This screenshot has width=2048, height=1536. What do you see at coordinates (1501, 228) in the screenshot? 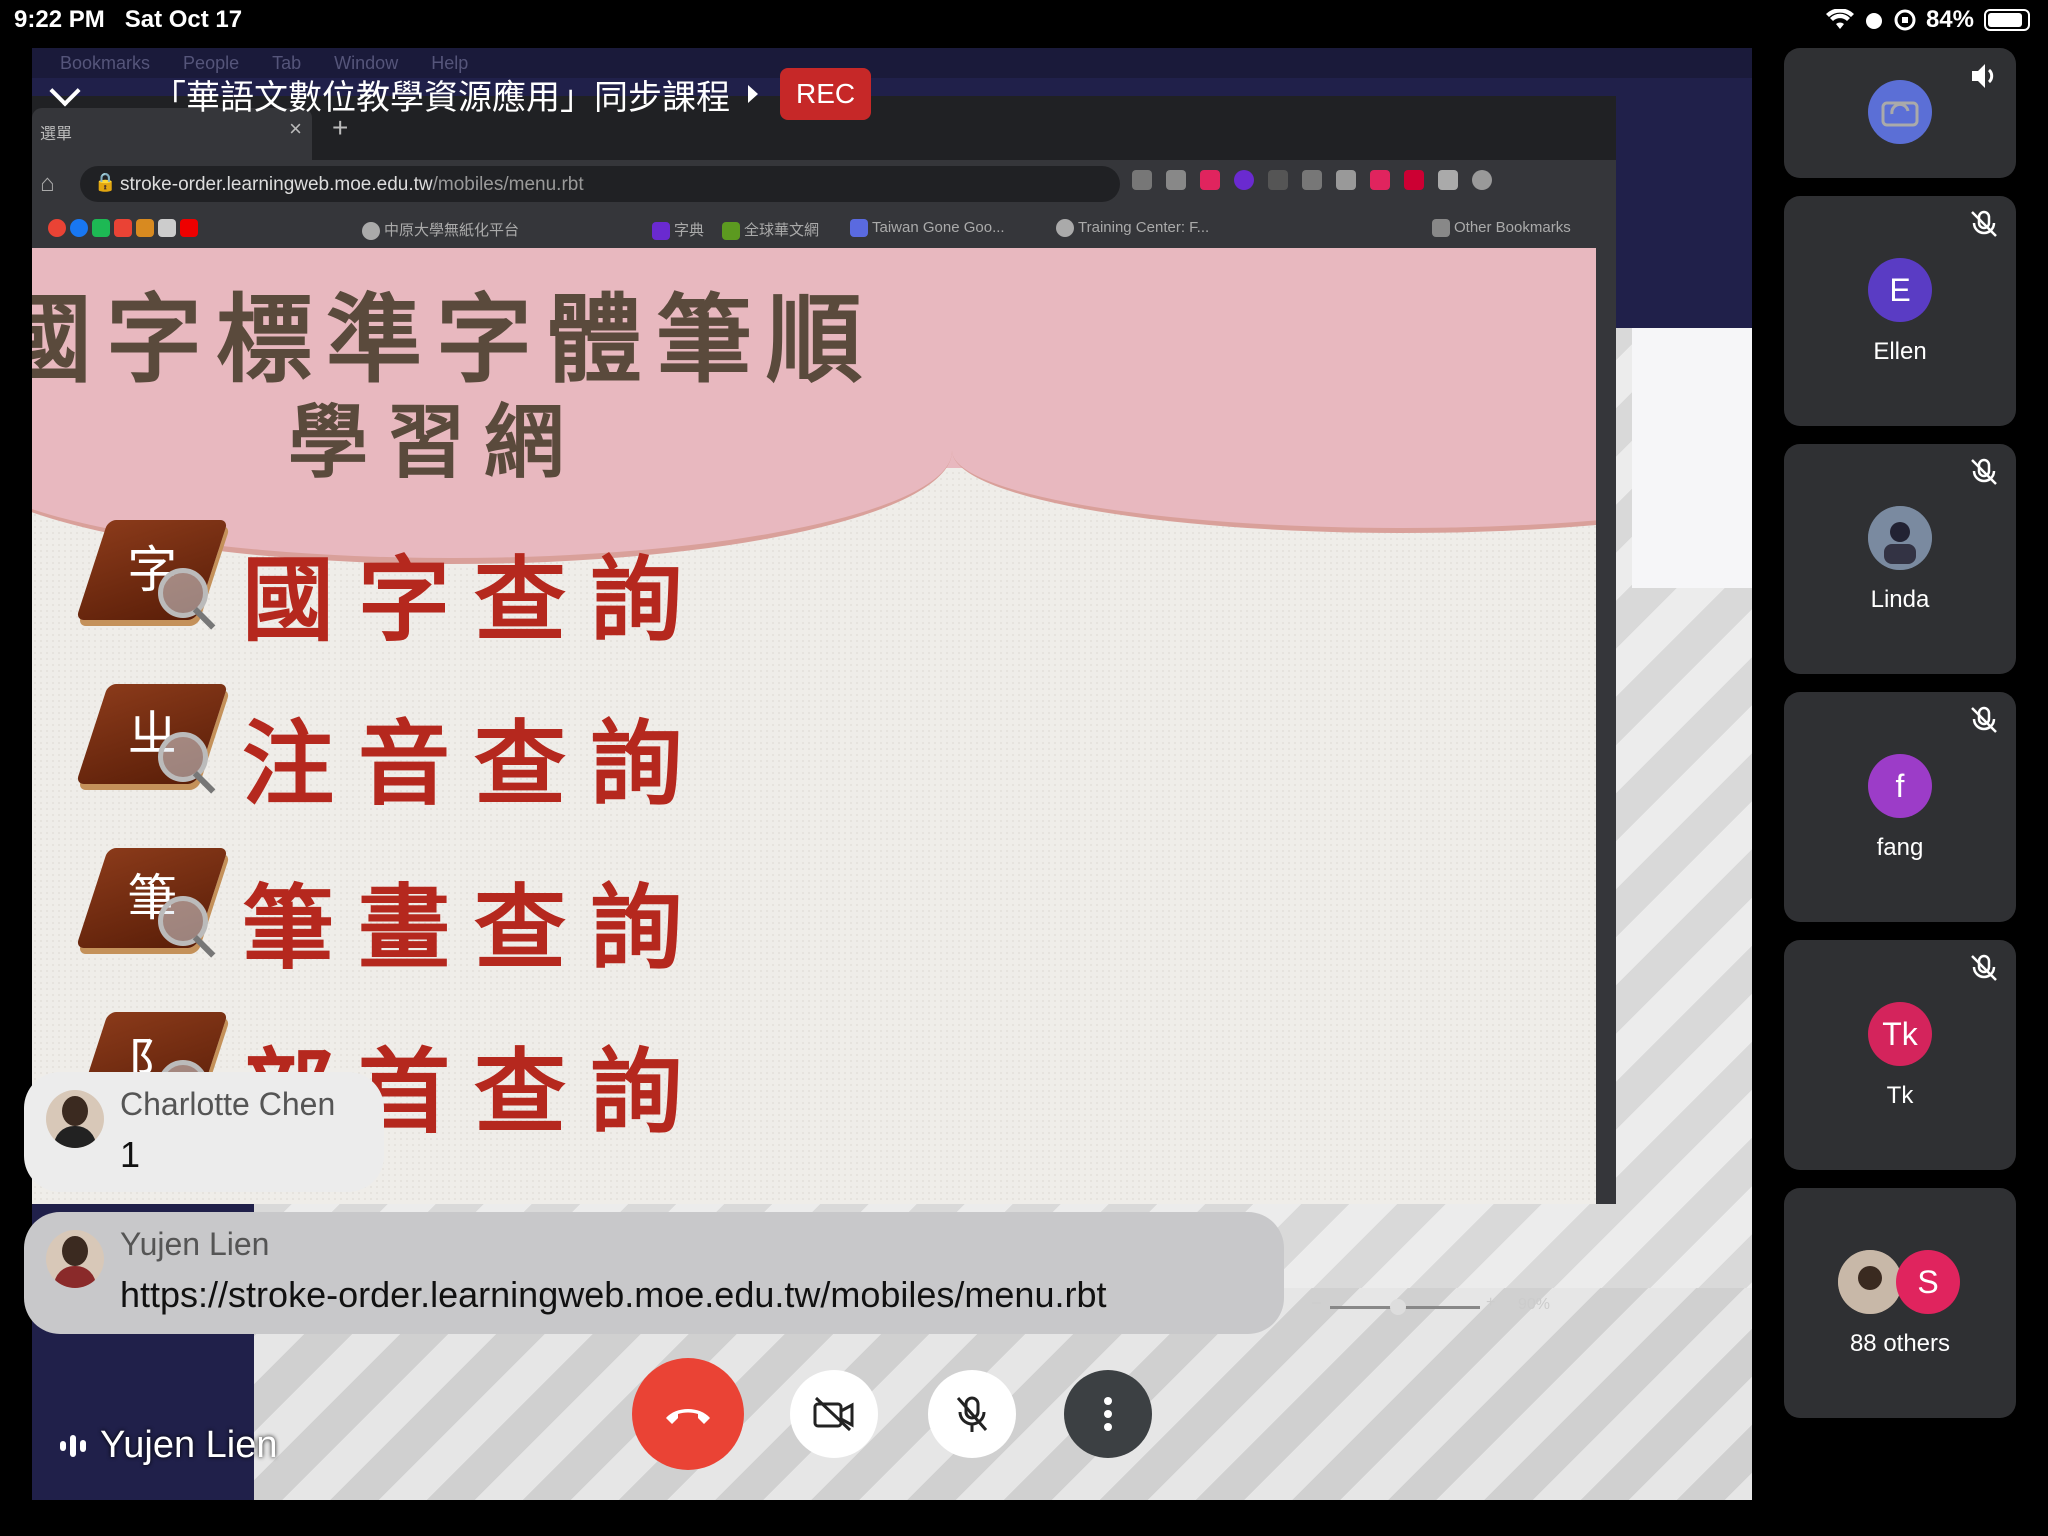
I see `other-bookmarks: Other Bookmarks` at bounding box center [1501, 228].